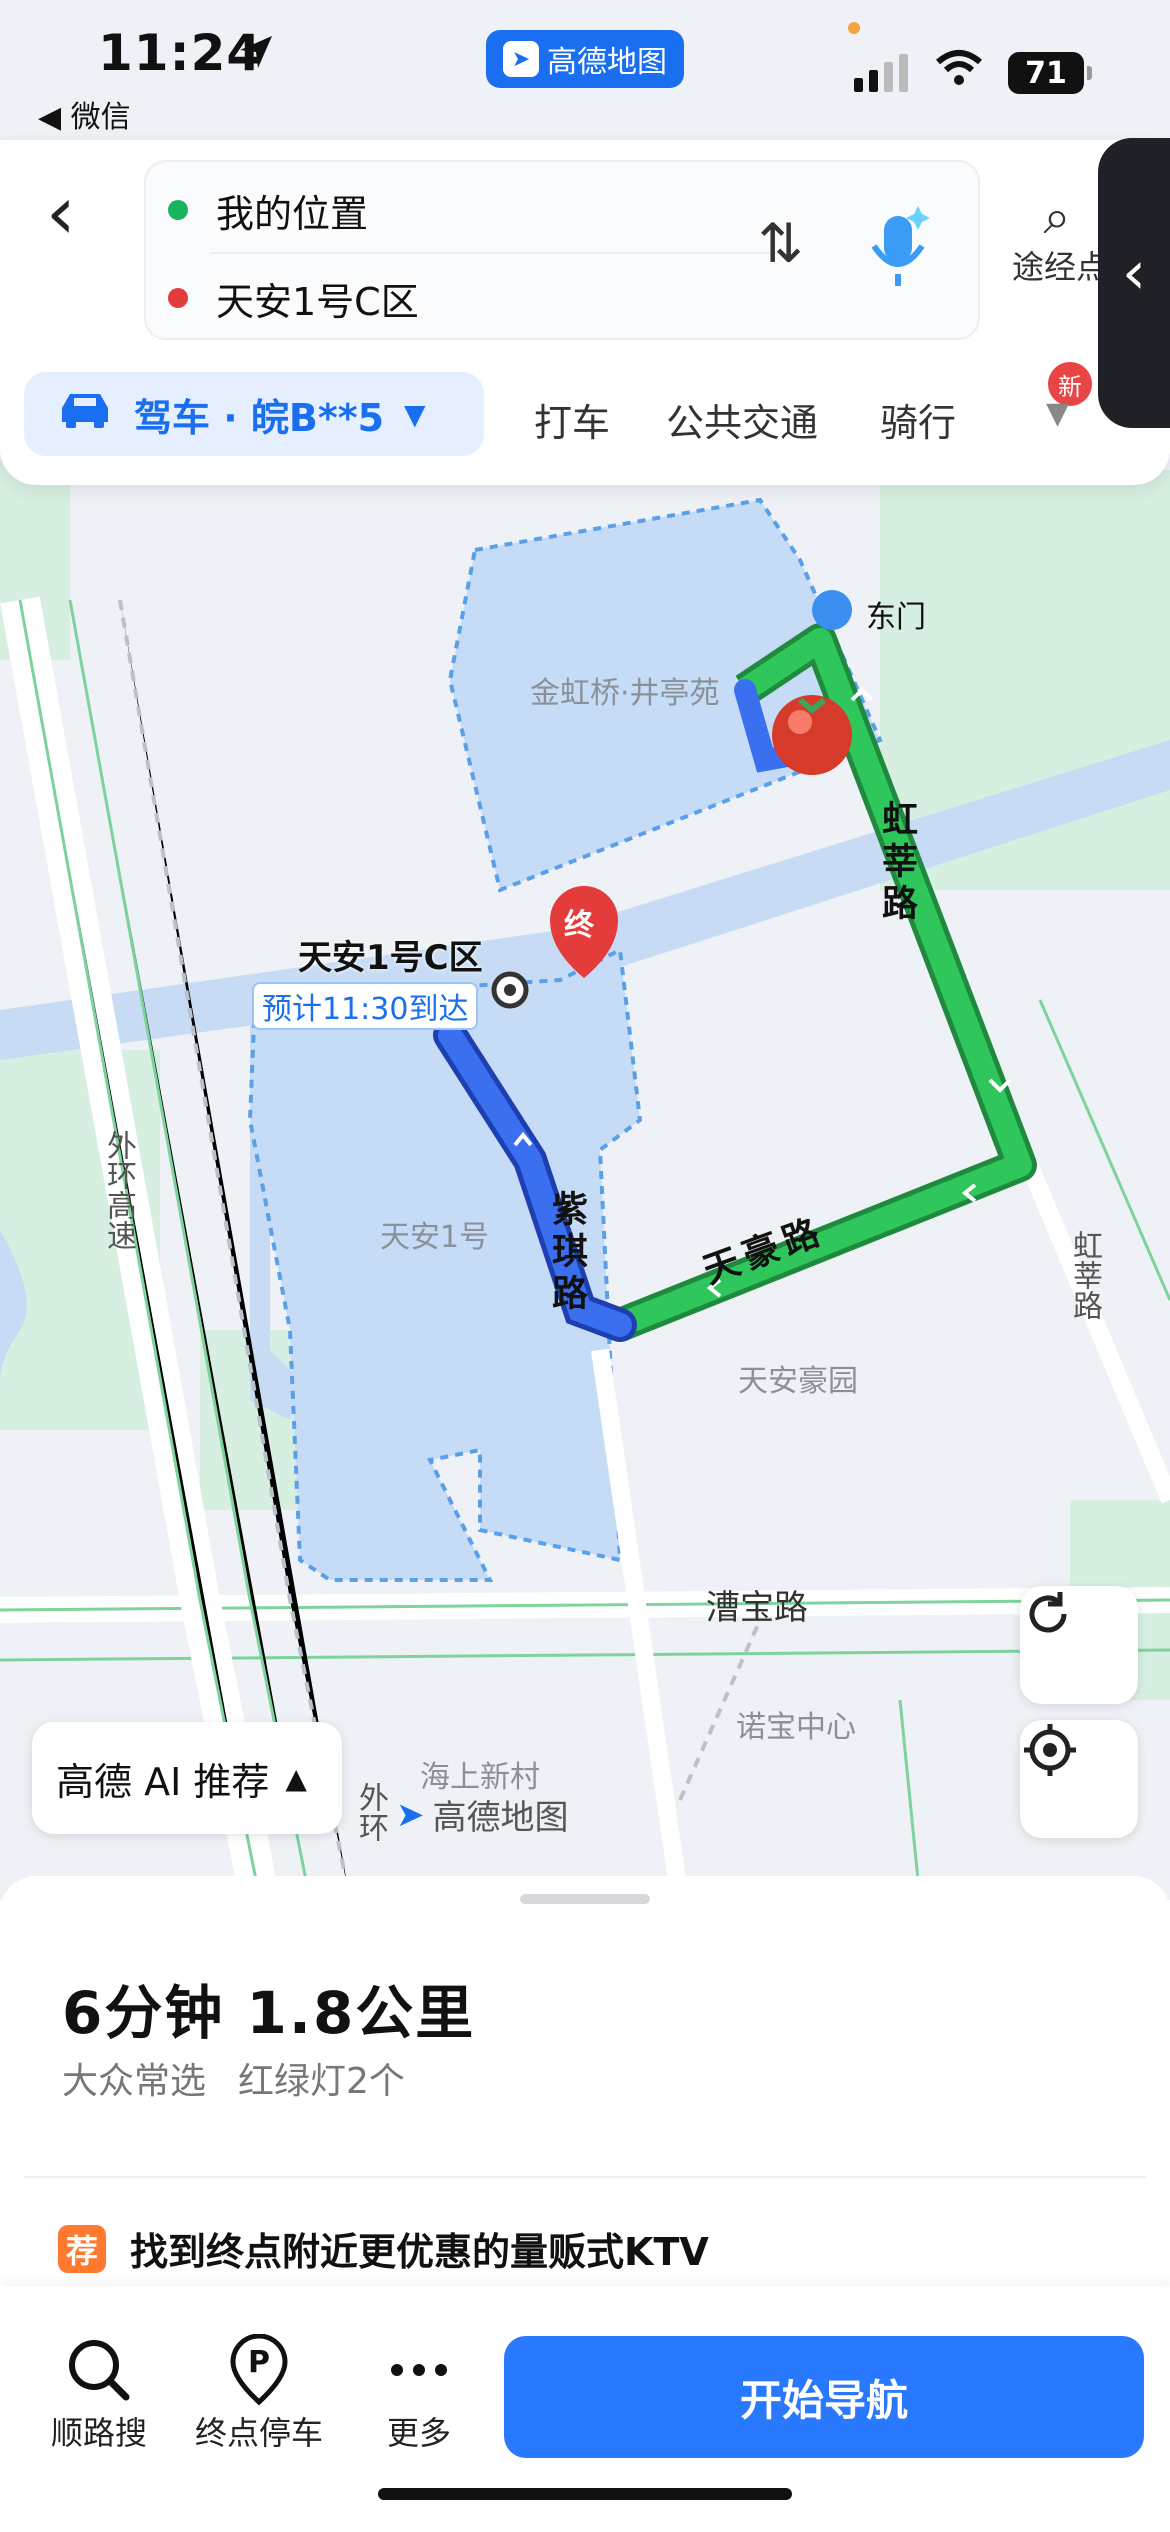 Image resolution: width=1170 pixels, height=2532 pixels. Describe the element at coordinates (269, 2013) in the screenshot. I see `eta-distance: 6分钟 1.8公里` at that location.